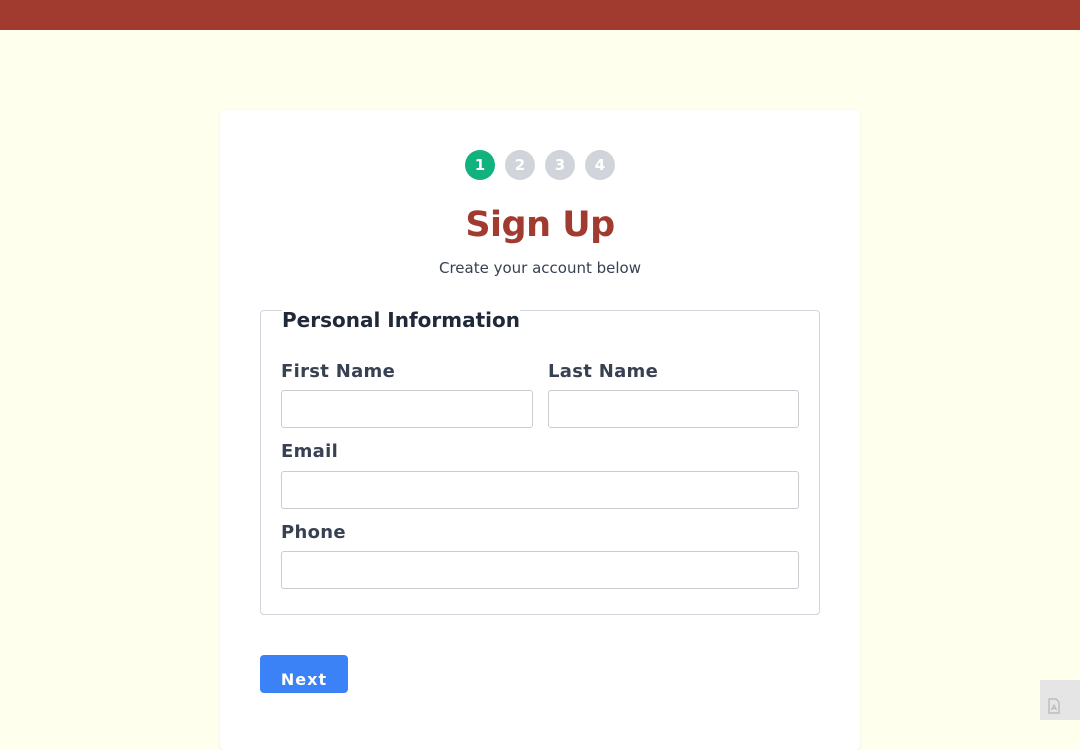  Describe the element at coordinates (304, 674) in the screenshot. I see `next-button: Next` at that location.